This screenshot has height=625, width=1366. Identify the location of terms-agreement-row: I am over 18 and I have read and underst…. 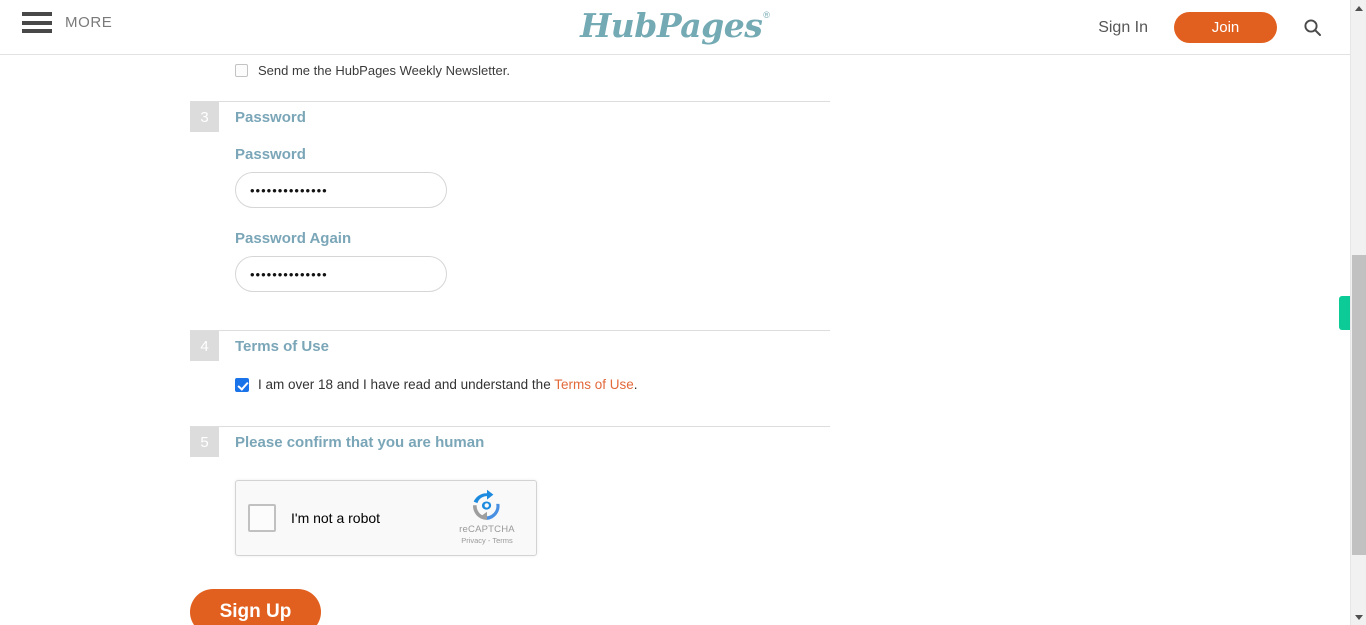
(532, 384).